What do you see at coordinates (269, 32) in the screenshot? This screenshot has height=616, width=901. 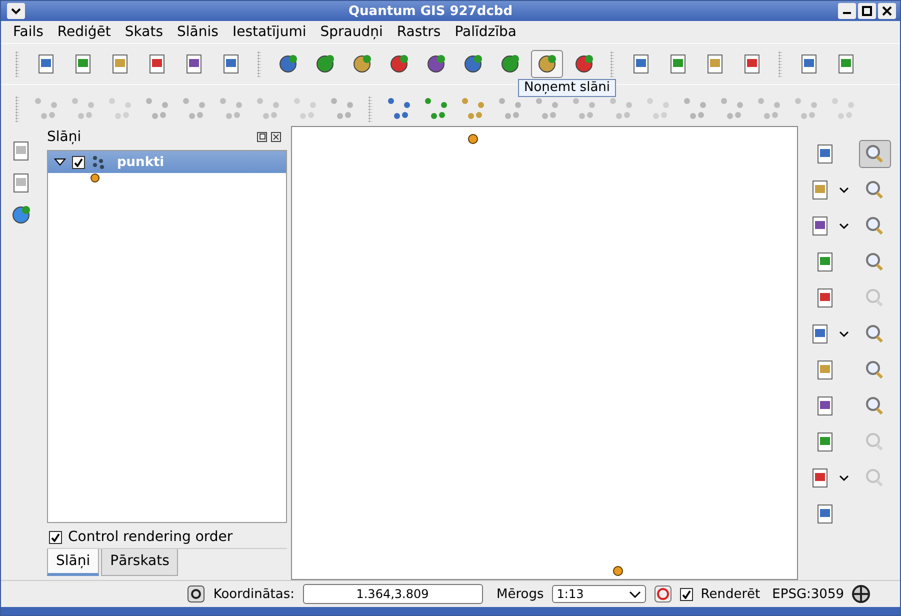 I see `menu-item: Iestatījumi` at bounding box center [269, 32].